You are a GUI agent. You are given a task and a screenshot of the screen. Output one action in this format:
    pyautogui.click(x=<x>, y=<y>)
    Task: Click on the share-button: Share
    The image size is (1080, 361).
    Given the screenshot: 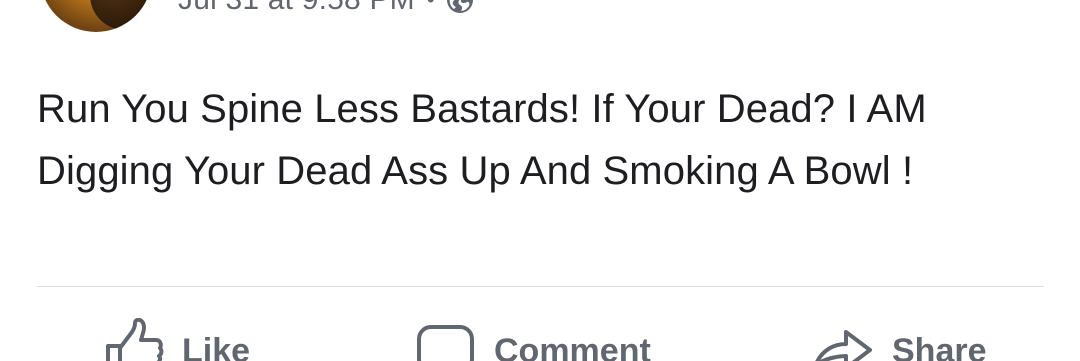 What is the action you would take?
    pyautogui.click(x=899, y=339)
    